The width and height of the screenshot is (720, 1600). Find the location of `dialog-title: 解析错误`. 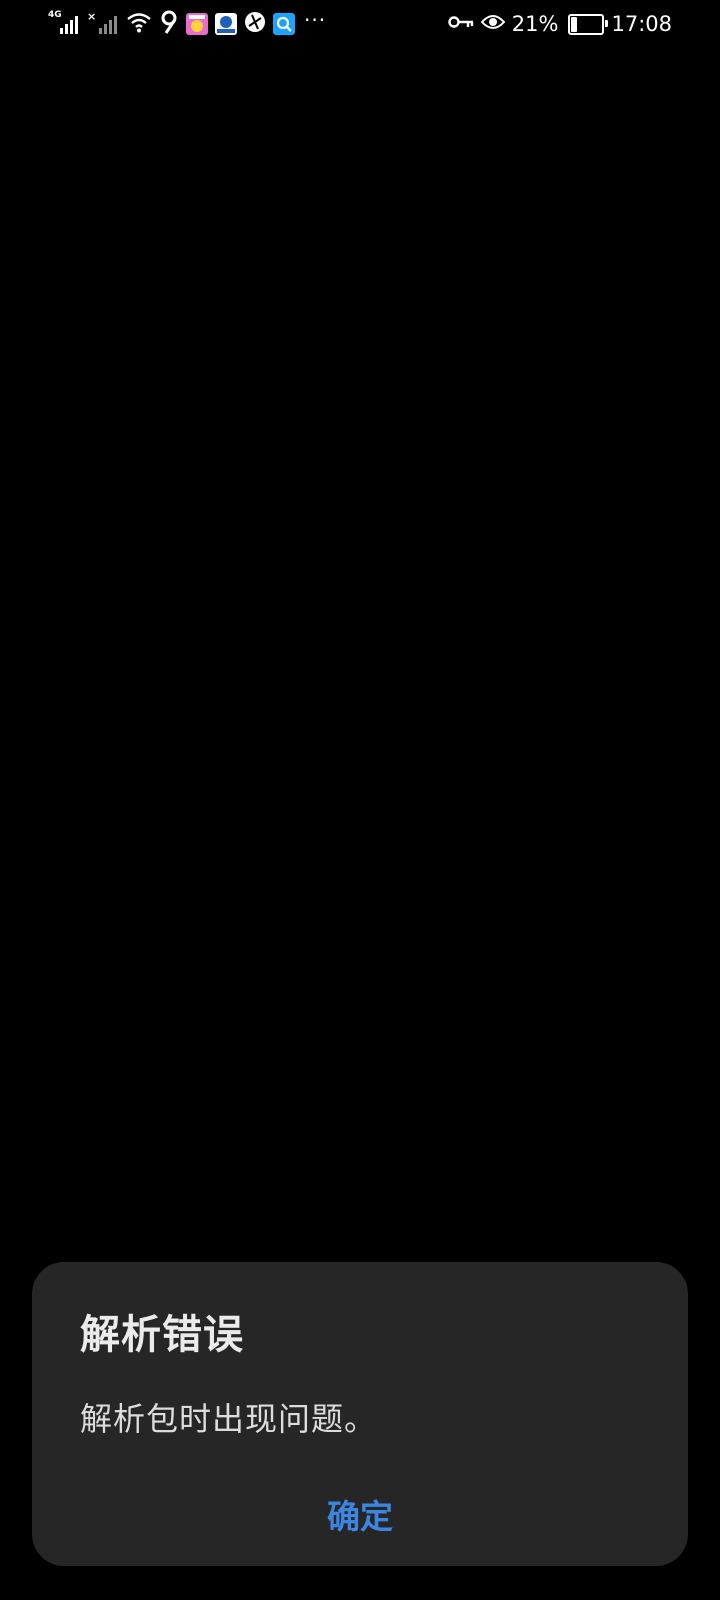

dialog-title: 解析错误 is located at coordinates (162, 1335).